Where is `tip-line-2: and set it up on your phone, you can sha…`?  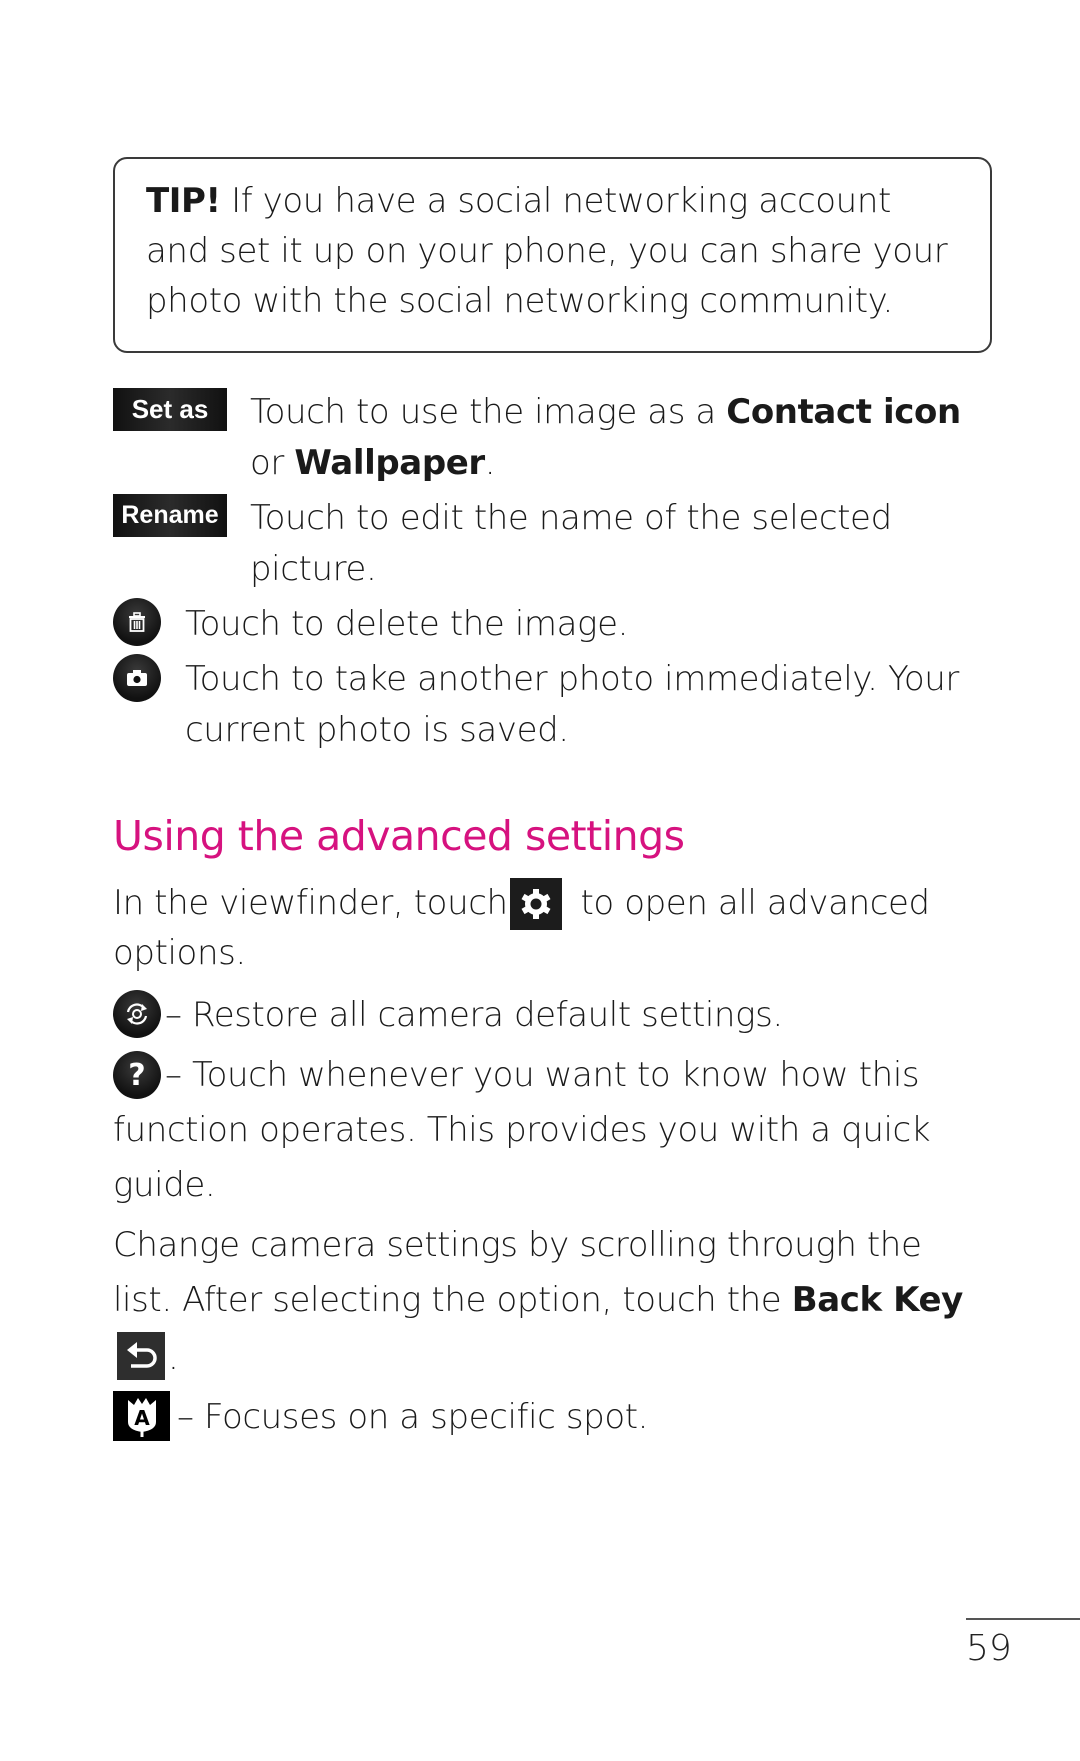
tip-line-2: and set it up on your phone, you can sha… is located at coordinates (547, 251).